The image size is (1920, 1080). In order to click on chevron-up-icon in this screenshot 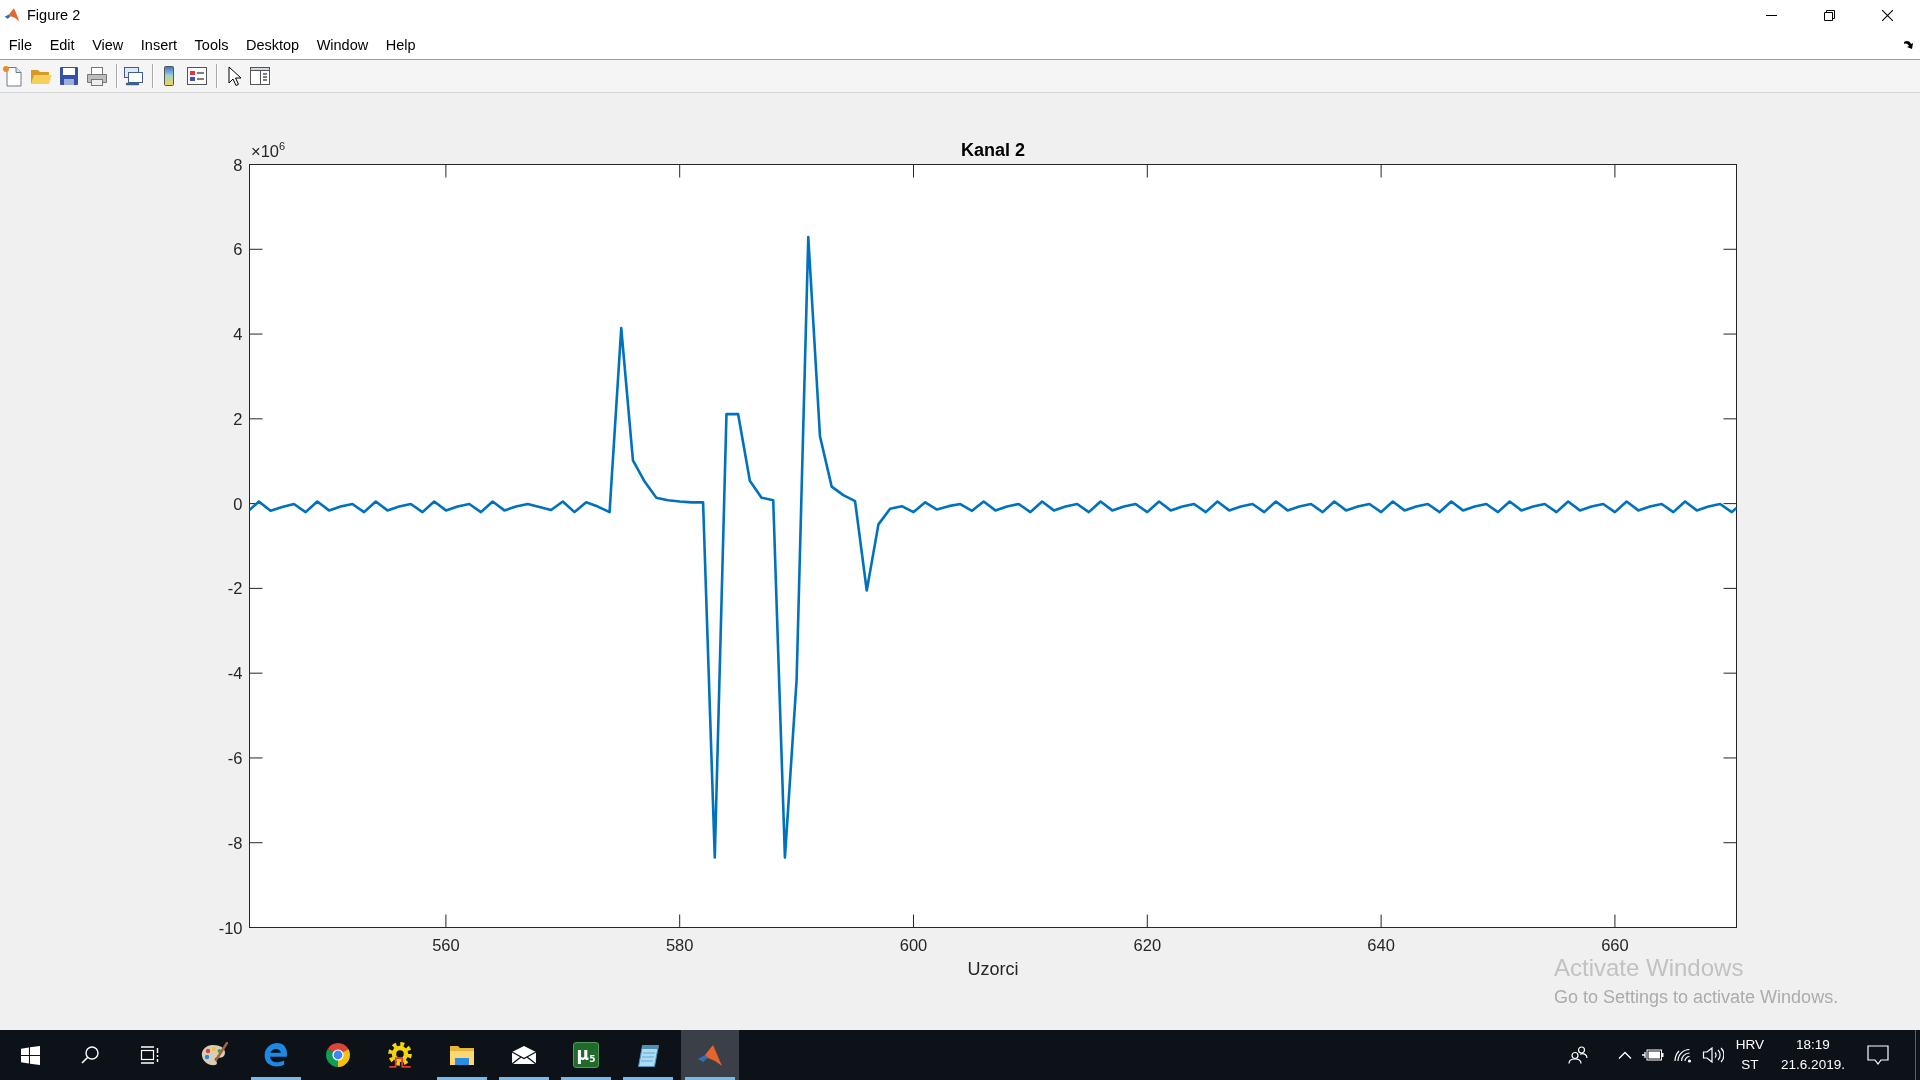, I will do `click(1625, 1055)`.